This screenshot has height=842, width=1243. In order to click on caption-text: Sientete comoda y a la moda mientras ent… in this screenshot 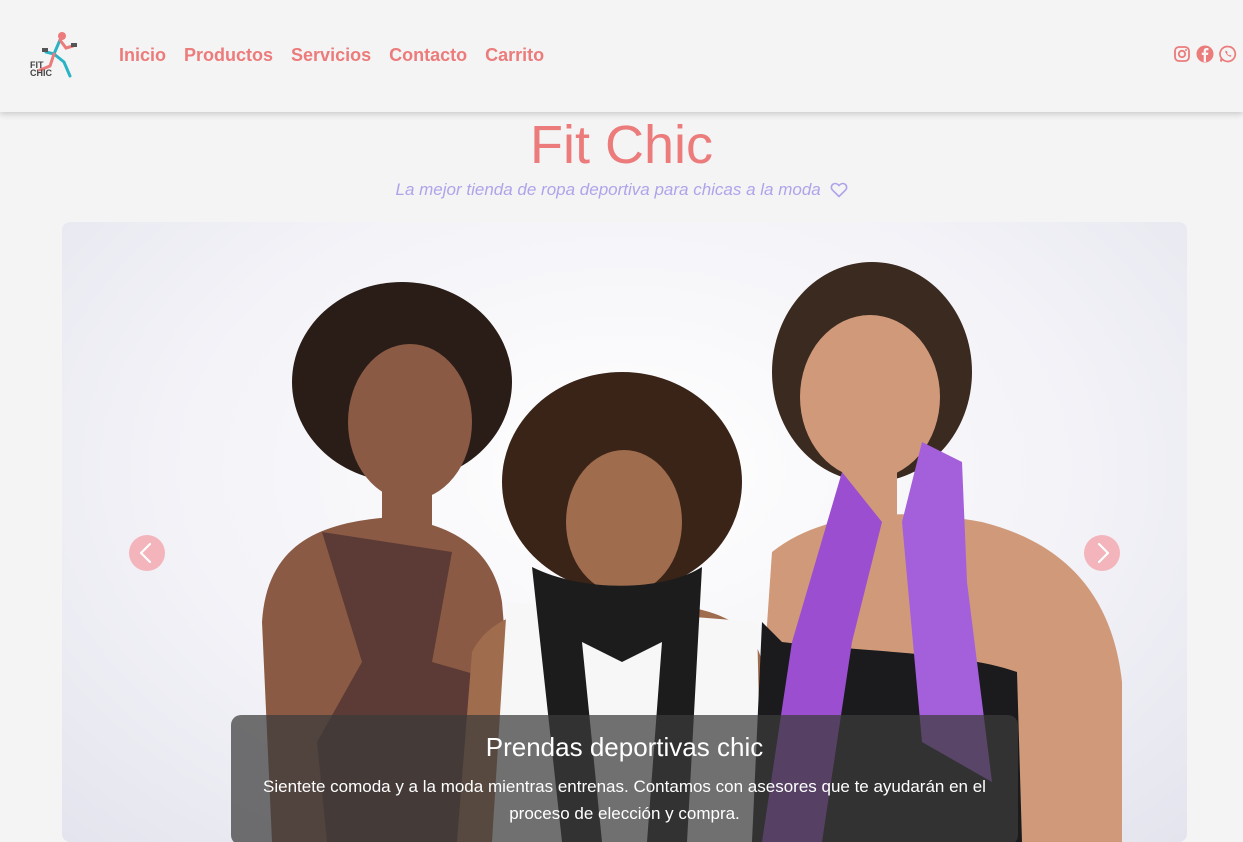, I will do `click(624, 800)`.